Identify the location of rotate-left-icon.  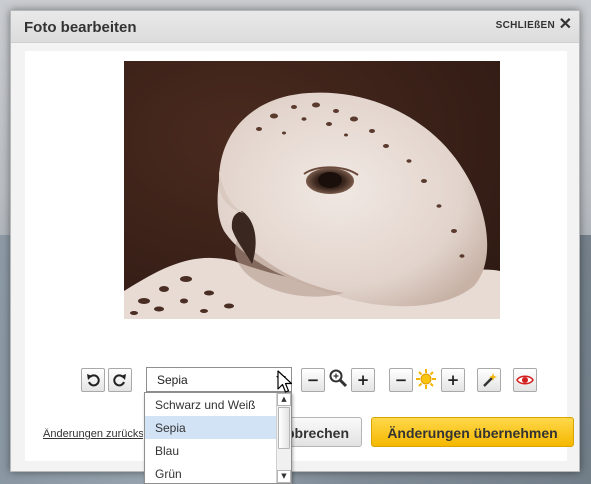
(93, 380).